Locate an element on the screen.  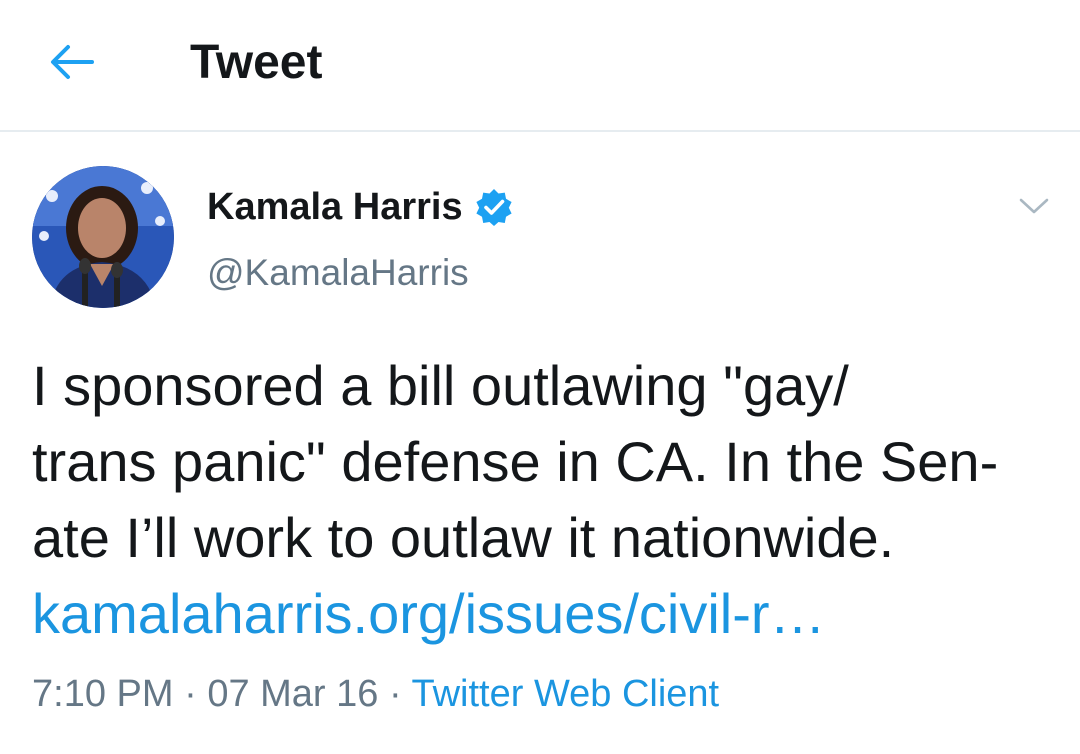
tweet-time: 7:10 PM is located at coordinates (103, 694).